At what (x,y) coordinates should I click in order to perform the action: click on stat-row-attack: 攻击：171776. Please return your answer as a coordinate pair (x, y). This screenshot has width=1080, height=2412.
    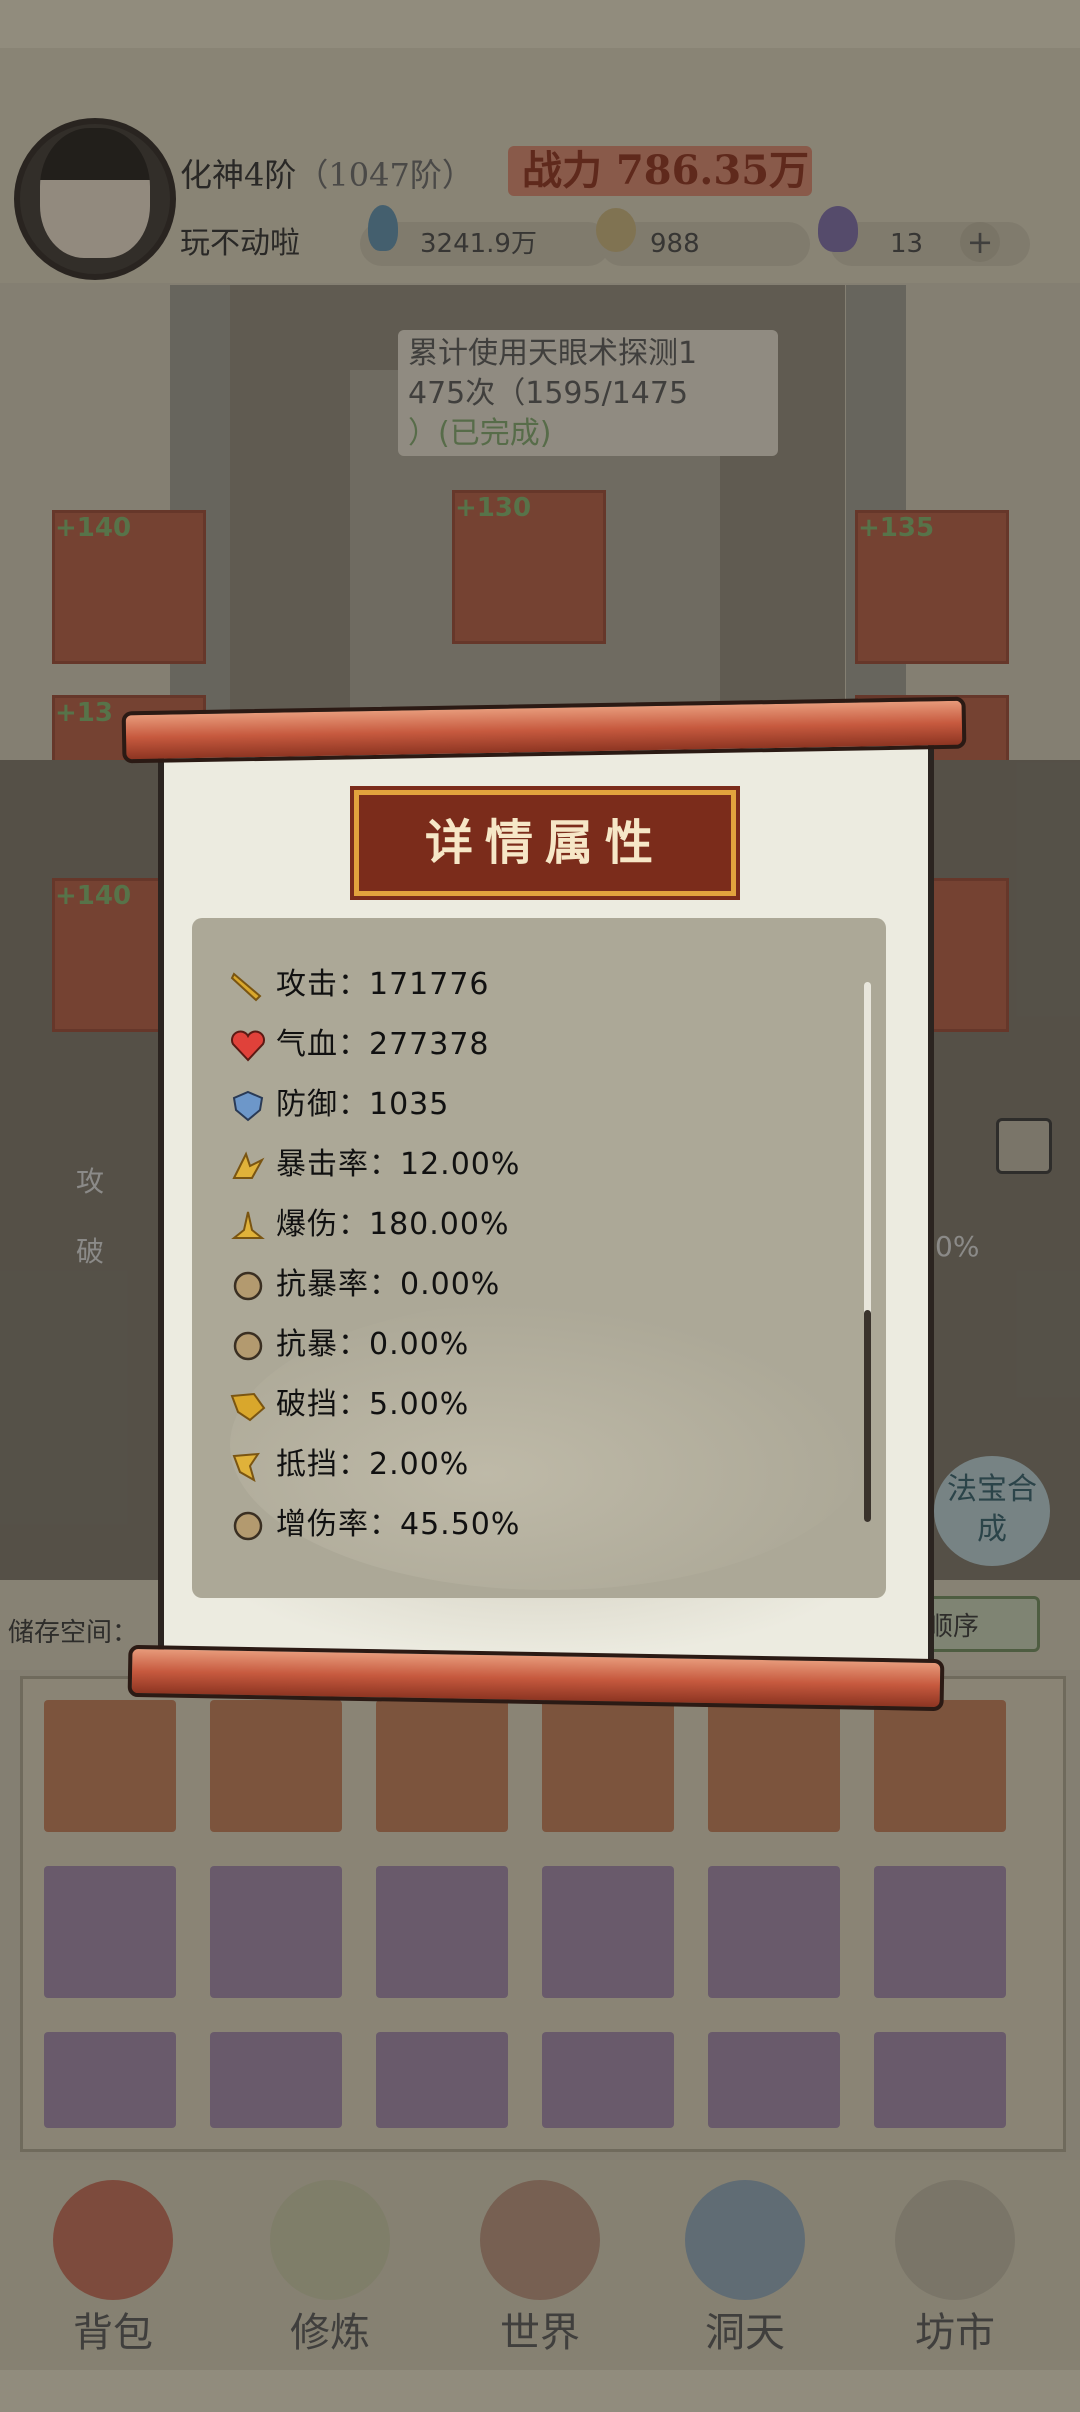
    Looking at the image, I should click on (360, 985).